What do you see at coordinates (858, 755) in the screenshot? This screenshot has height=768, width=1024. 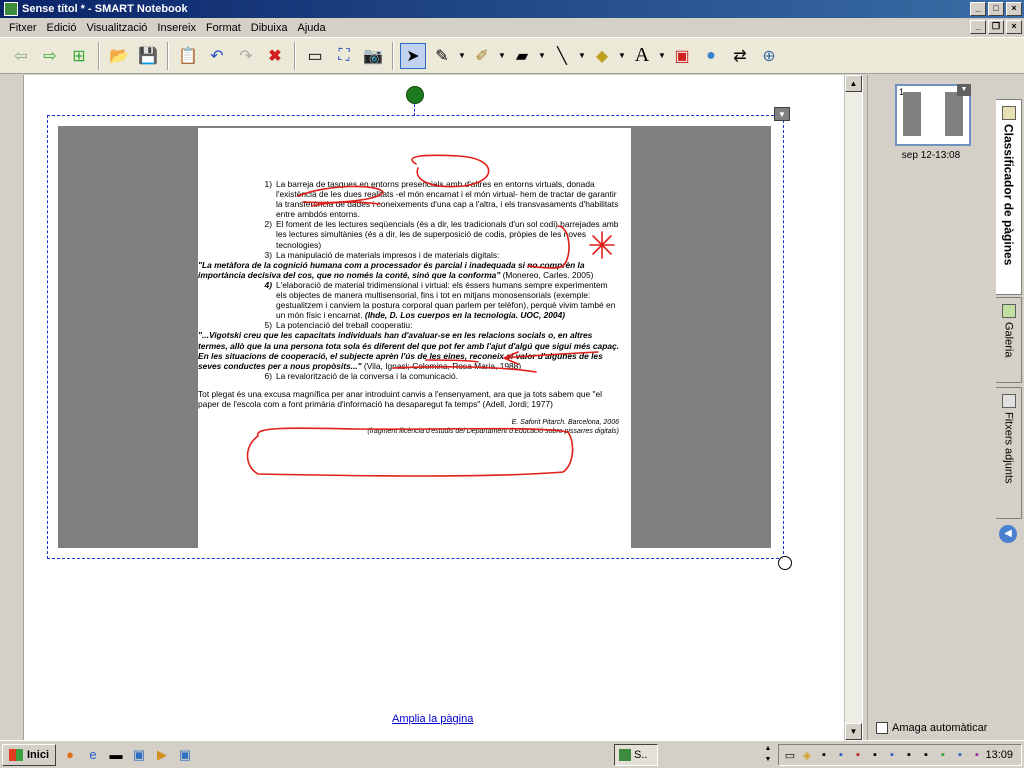 I see `tray-app3-icon: ▪` at bounding box center [858, 755].